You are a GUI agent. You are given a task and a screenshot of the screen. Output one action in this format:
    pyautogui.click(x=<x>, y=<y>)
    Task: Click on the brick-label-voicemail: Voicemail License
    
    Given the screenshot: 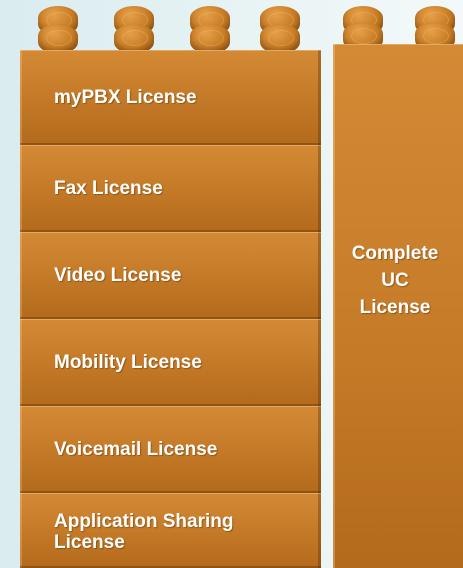 What is the action you would take?
    pyautogui.click(x=136, y=449)
    